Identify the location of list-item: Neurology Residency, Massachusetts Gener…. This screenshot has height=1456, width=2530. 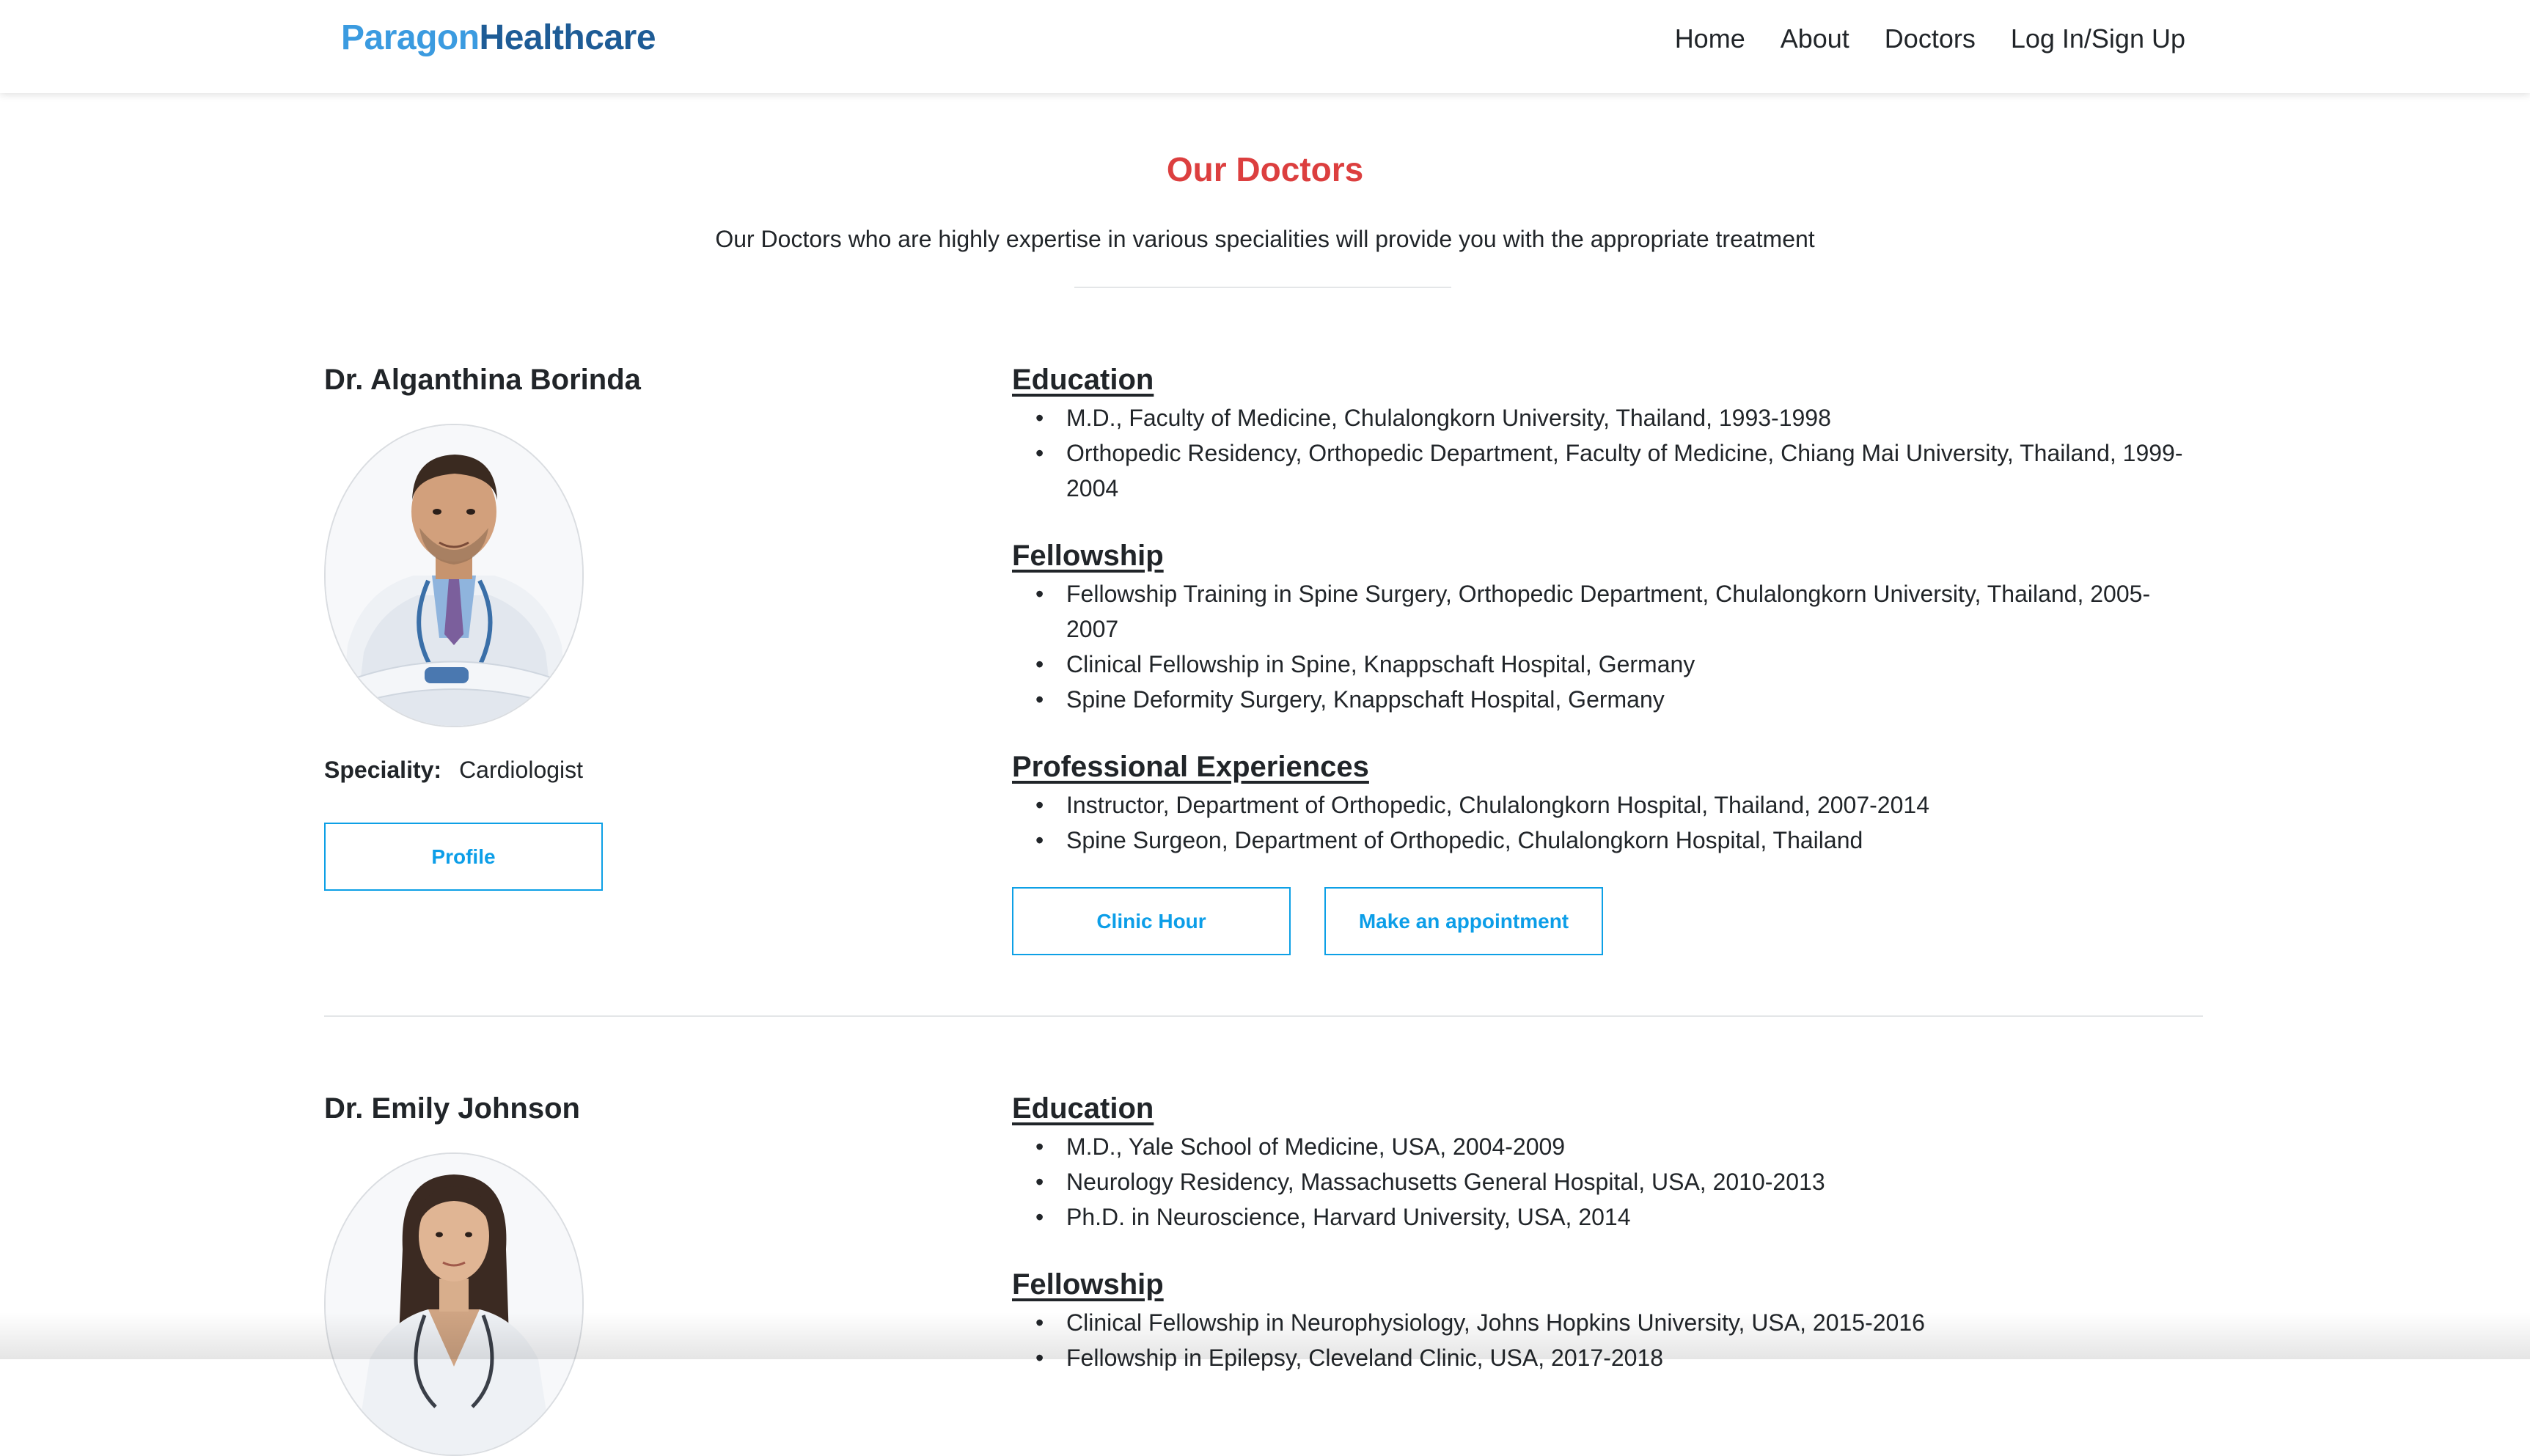
(1614, 1181).